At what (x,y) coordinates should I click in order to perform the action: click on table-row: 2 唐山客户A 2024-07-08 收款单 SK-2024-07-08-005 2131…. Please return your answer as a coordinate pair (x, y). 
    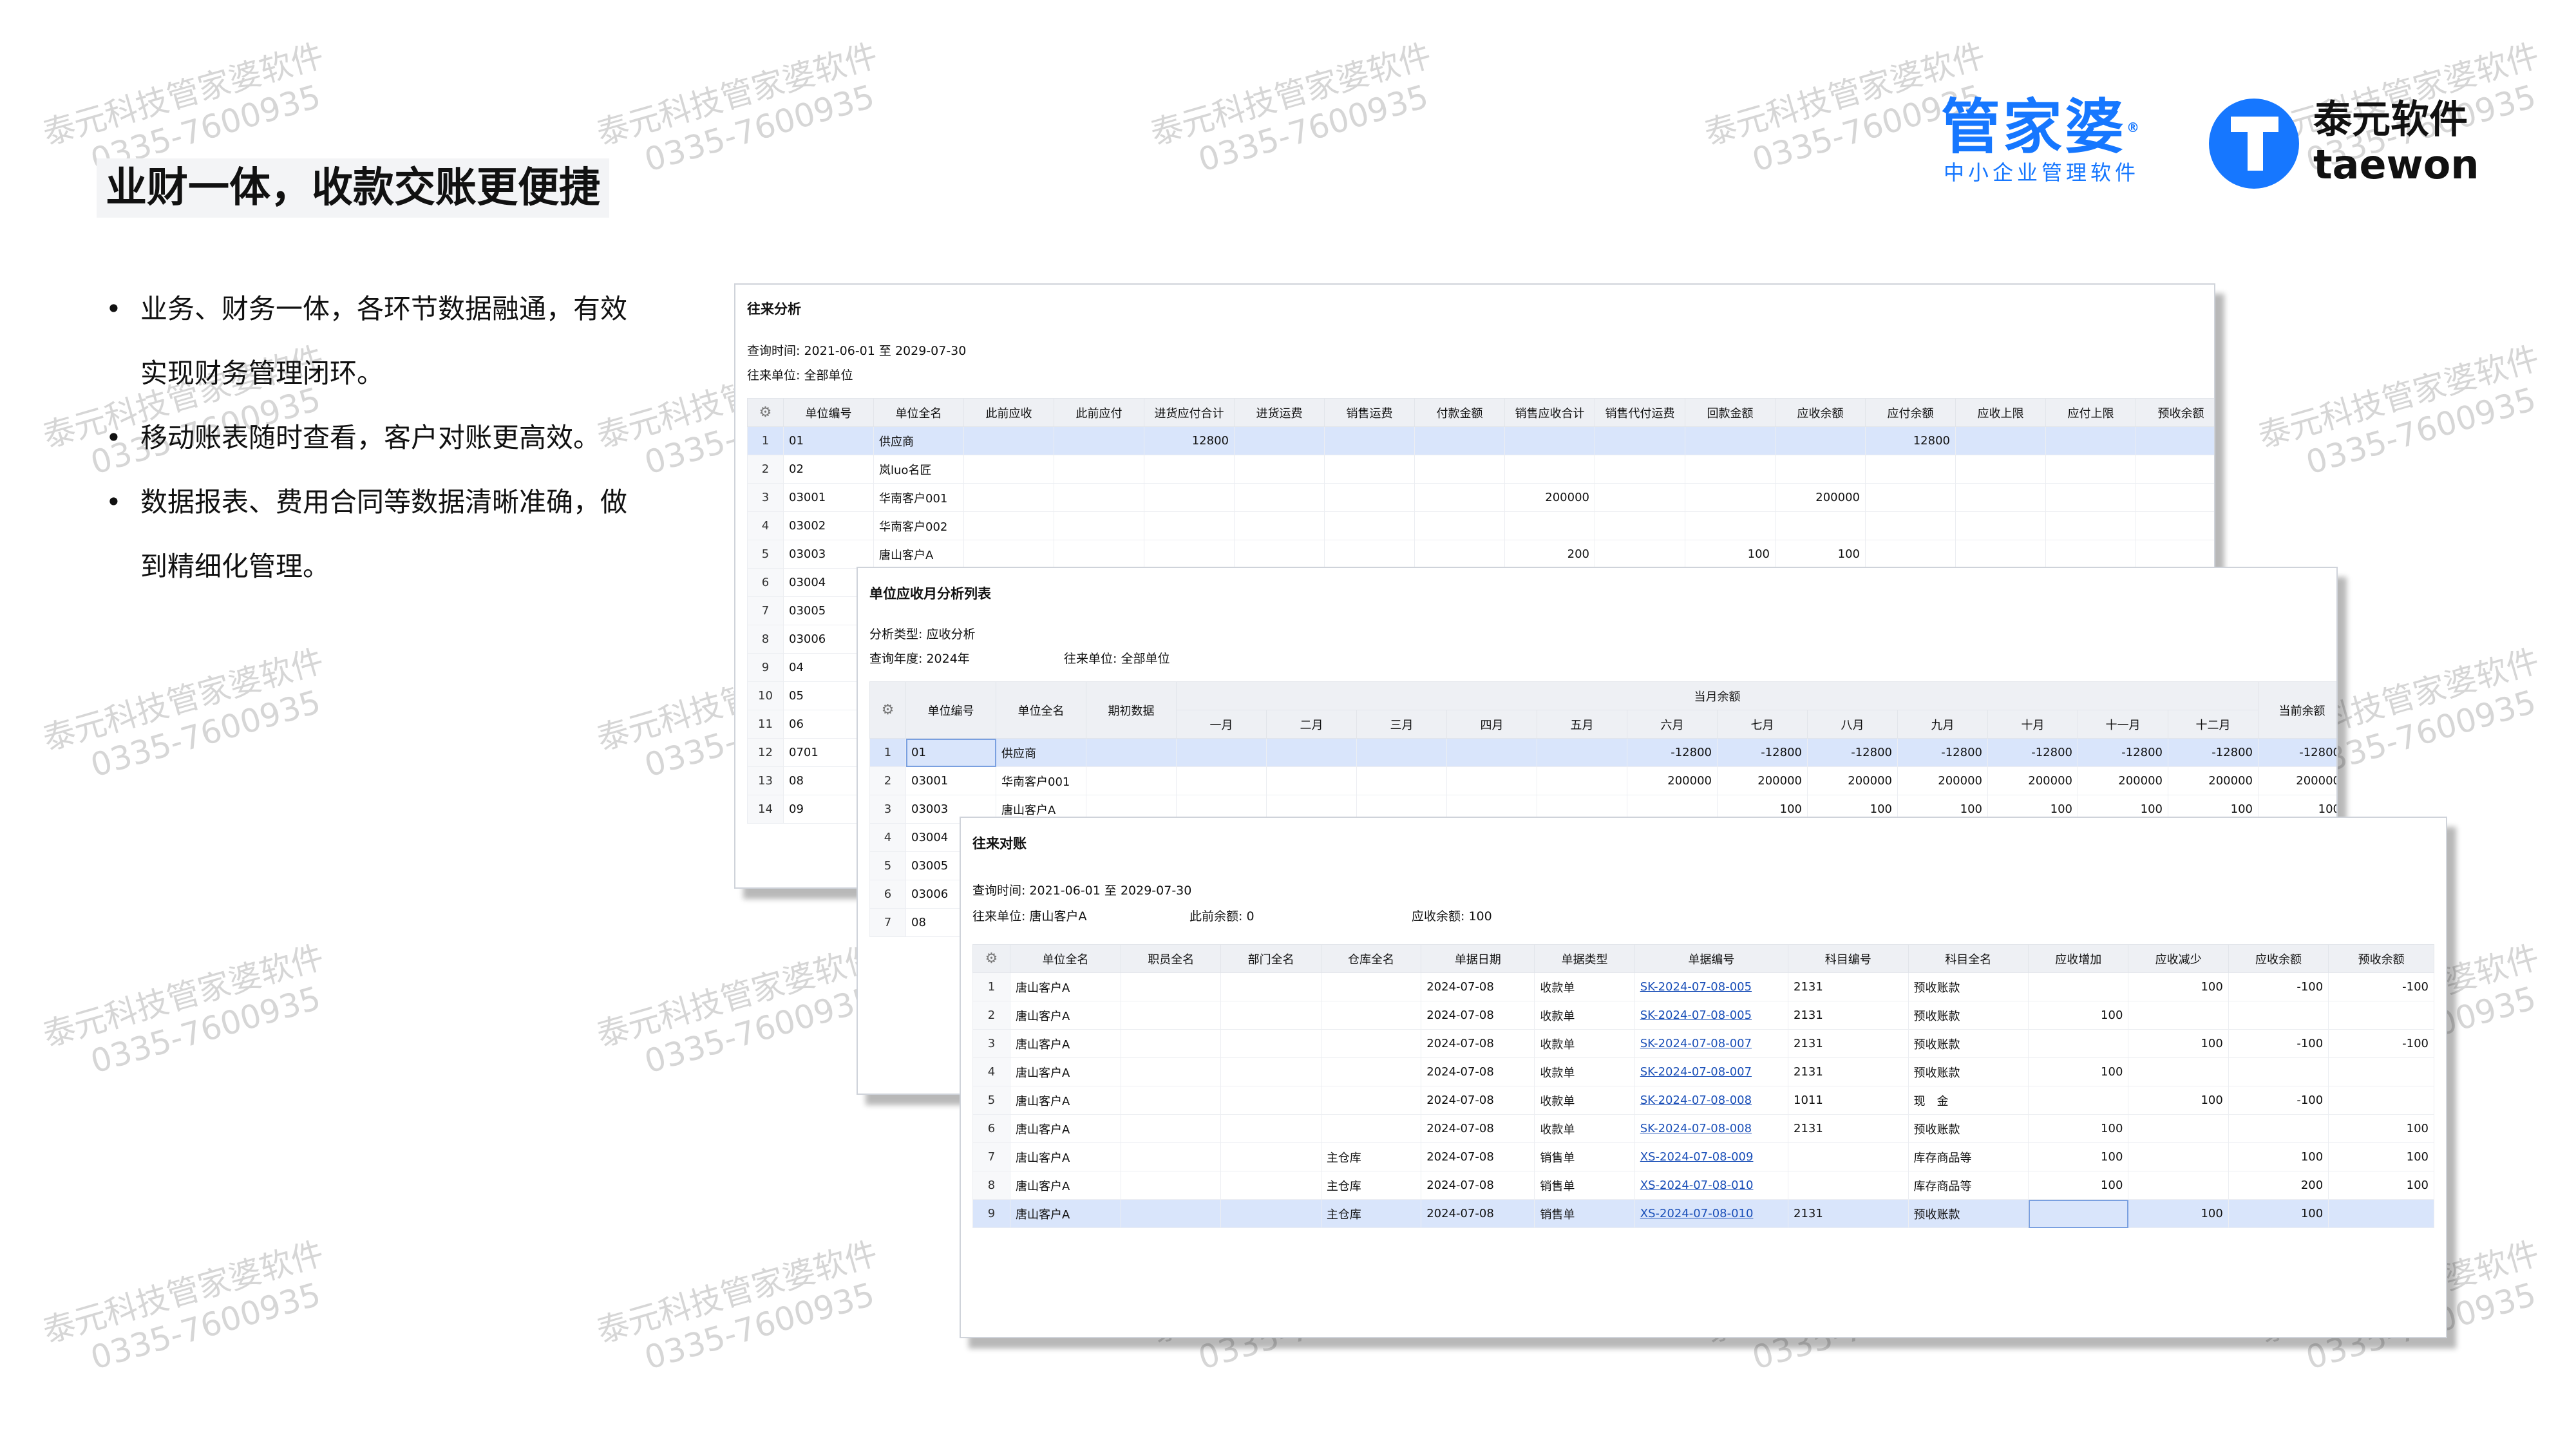
    Looking at the image, I should click on (1703, 1015).